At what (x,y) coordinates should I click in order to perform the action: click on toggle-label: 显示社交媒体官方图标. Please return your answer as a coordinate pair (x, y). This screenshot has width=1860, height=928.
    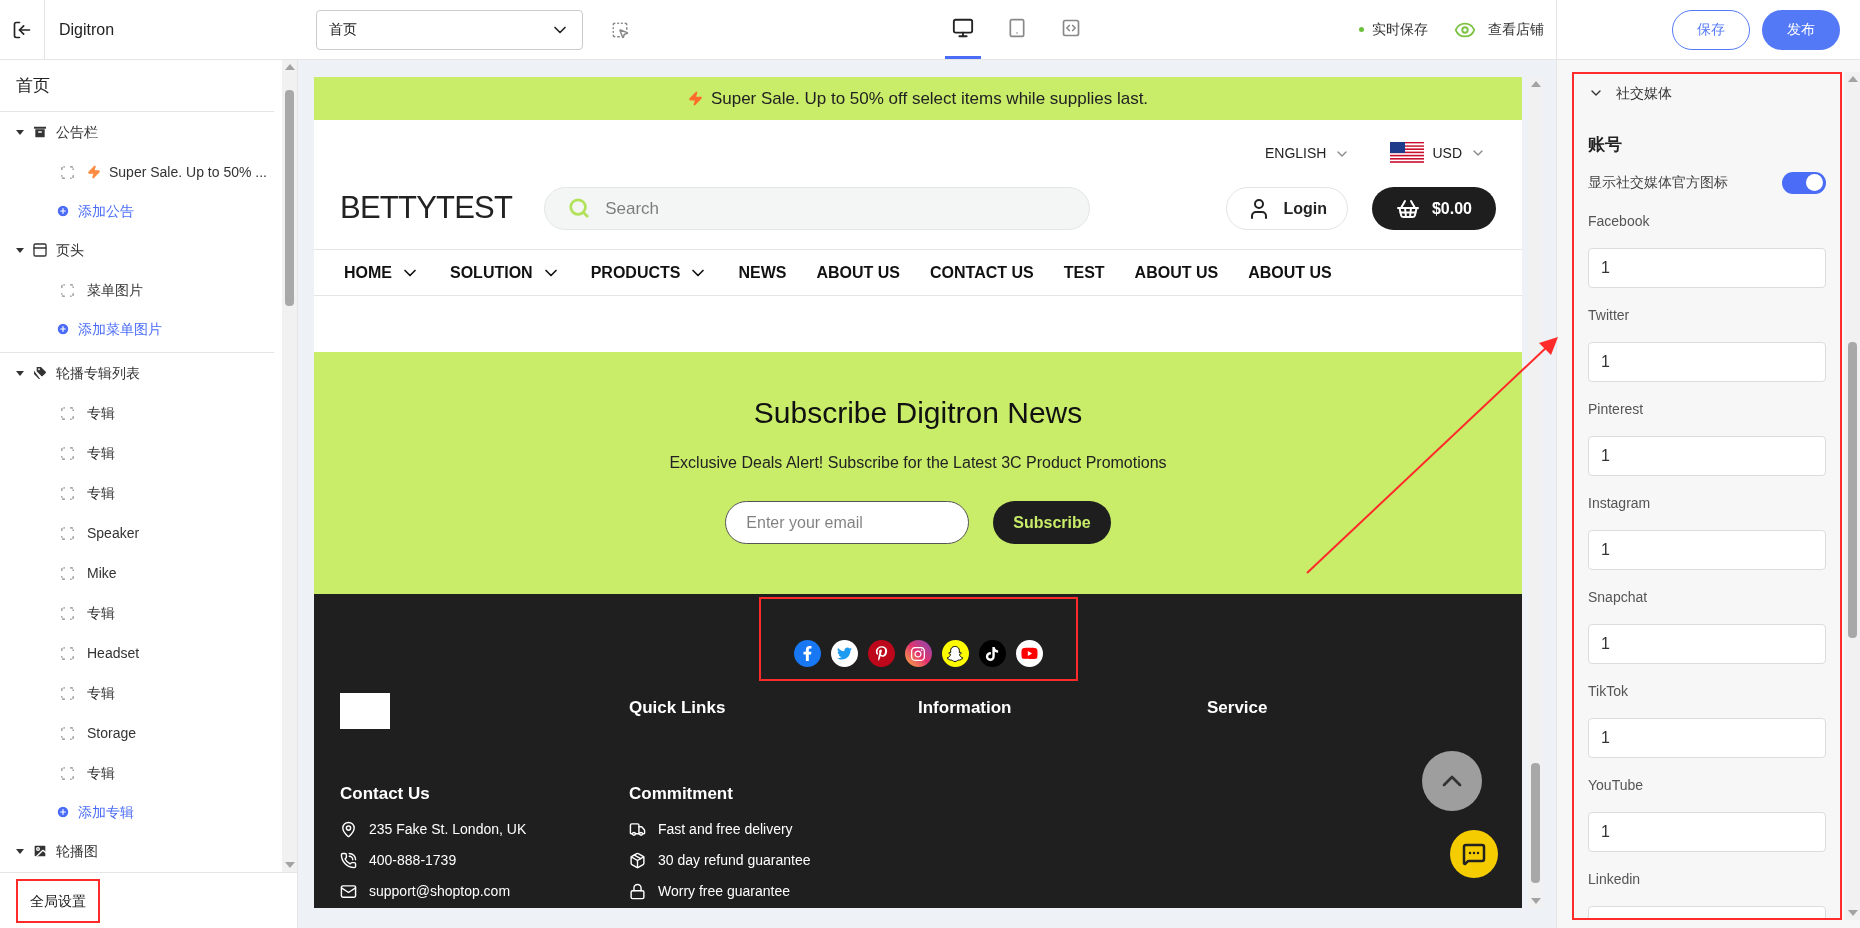
    Looking at the image, I should click on (1658, 182).